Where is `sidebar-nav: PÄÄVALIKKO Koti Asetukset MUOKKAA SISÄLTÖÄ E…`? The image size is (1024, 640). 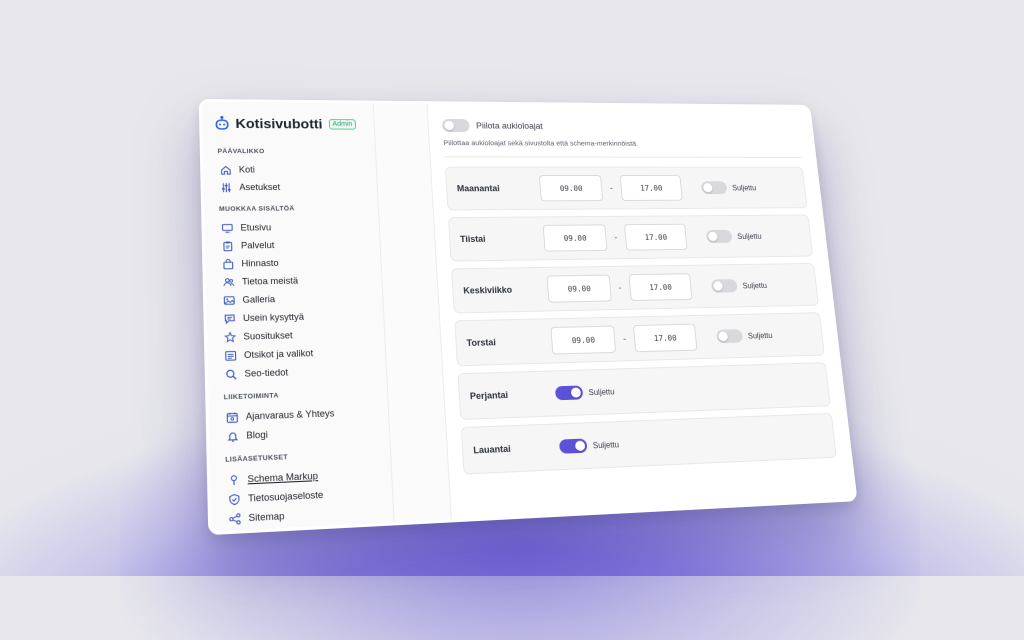 sidebar-nav: PÄÄVALIKKO Koti Asetukset MUOKKAA SISÄLTÖÄ E… is located at coordinates (297, 338).